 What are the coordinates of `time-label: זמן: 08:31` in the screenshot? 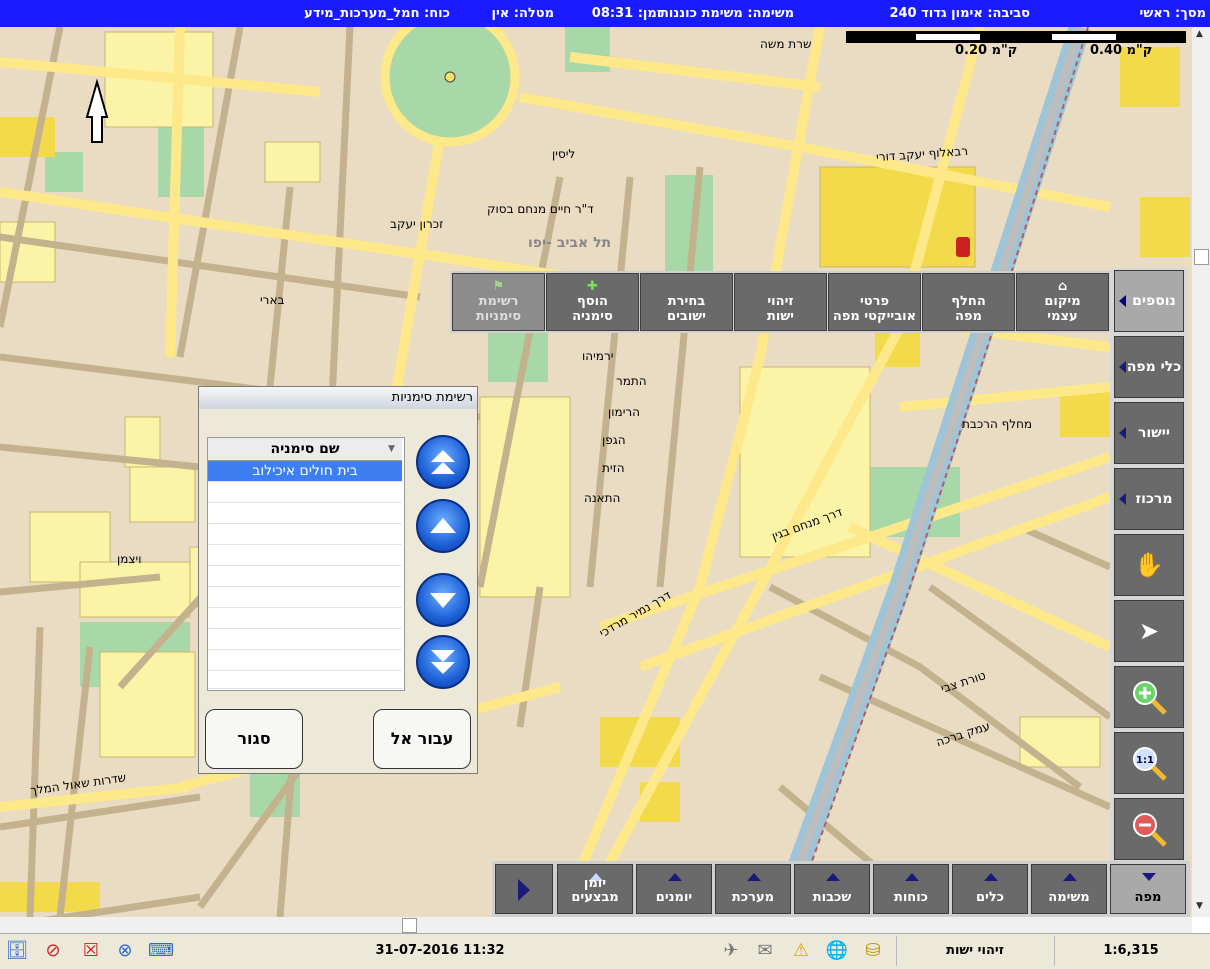 It's located at (626, 13).